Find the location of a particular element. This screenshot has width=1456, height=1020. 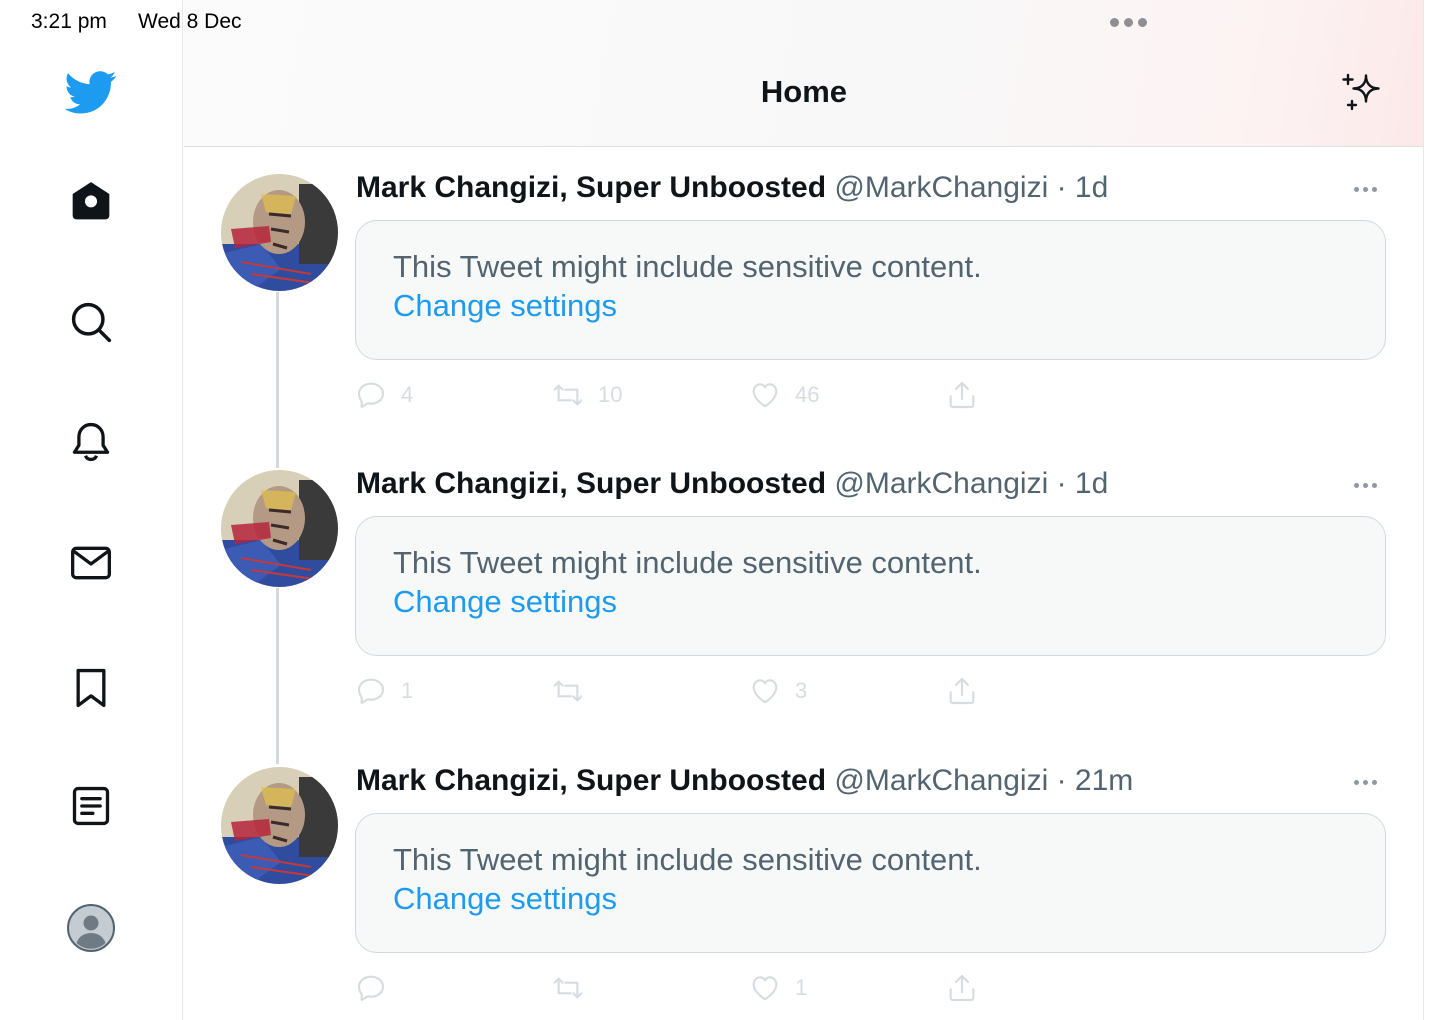

list-icon is located at coordinates (91, 806).